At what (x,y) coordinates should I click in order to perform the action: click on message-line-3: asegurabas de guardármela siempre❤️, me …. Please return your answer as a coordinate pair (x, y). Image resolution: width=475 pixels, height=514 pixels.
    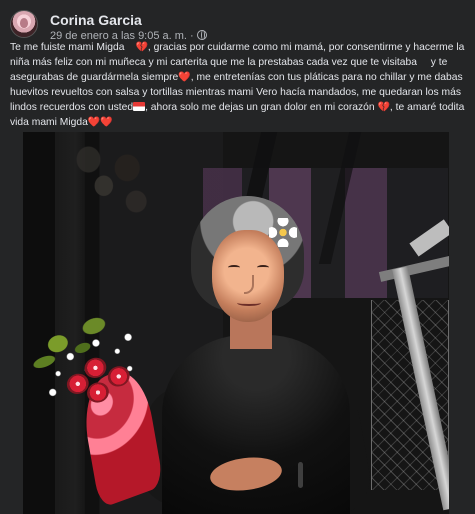
    Looking at the image, I should click on (237, 77).